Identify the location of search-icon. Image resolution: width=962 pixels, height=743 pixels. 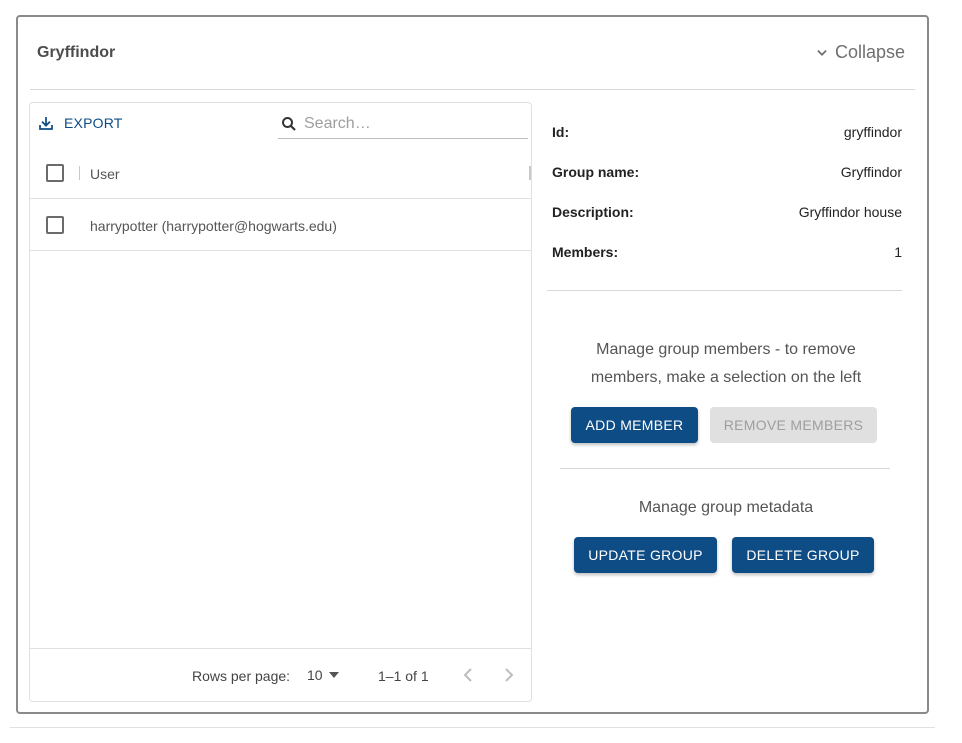
(289, 123).